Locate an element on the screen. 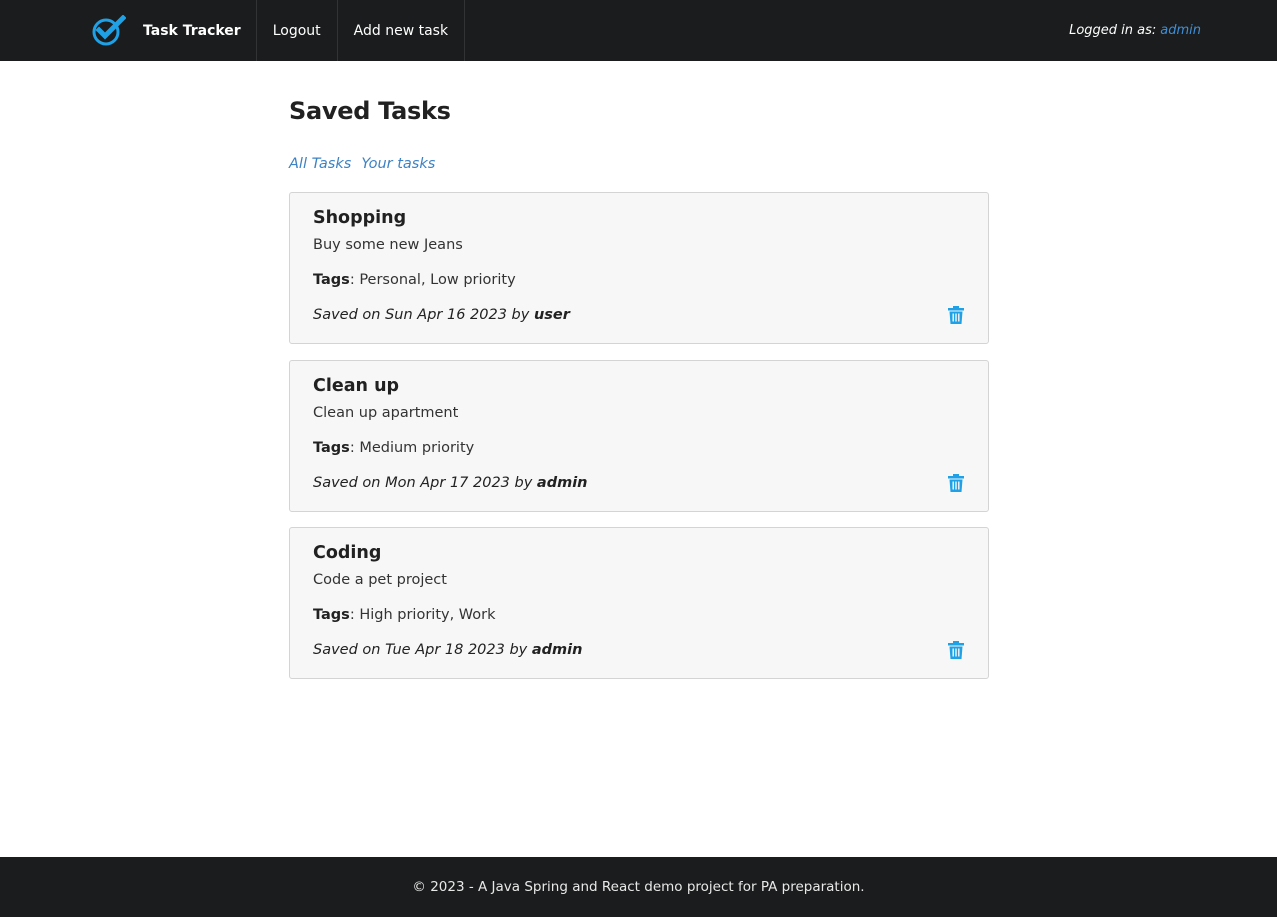 The width and height of the screenshot is (1277, 917). task-author: user is located at coordinates (551, 315).